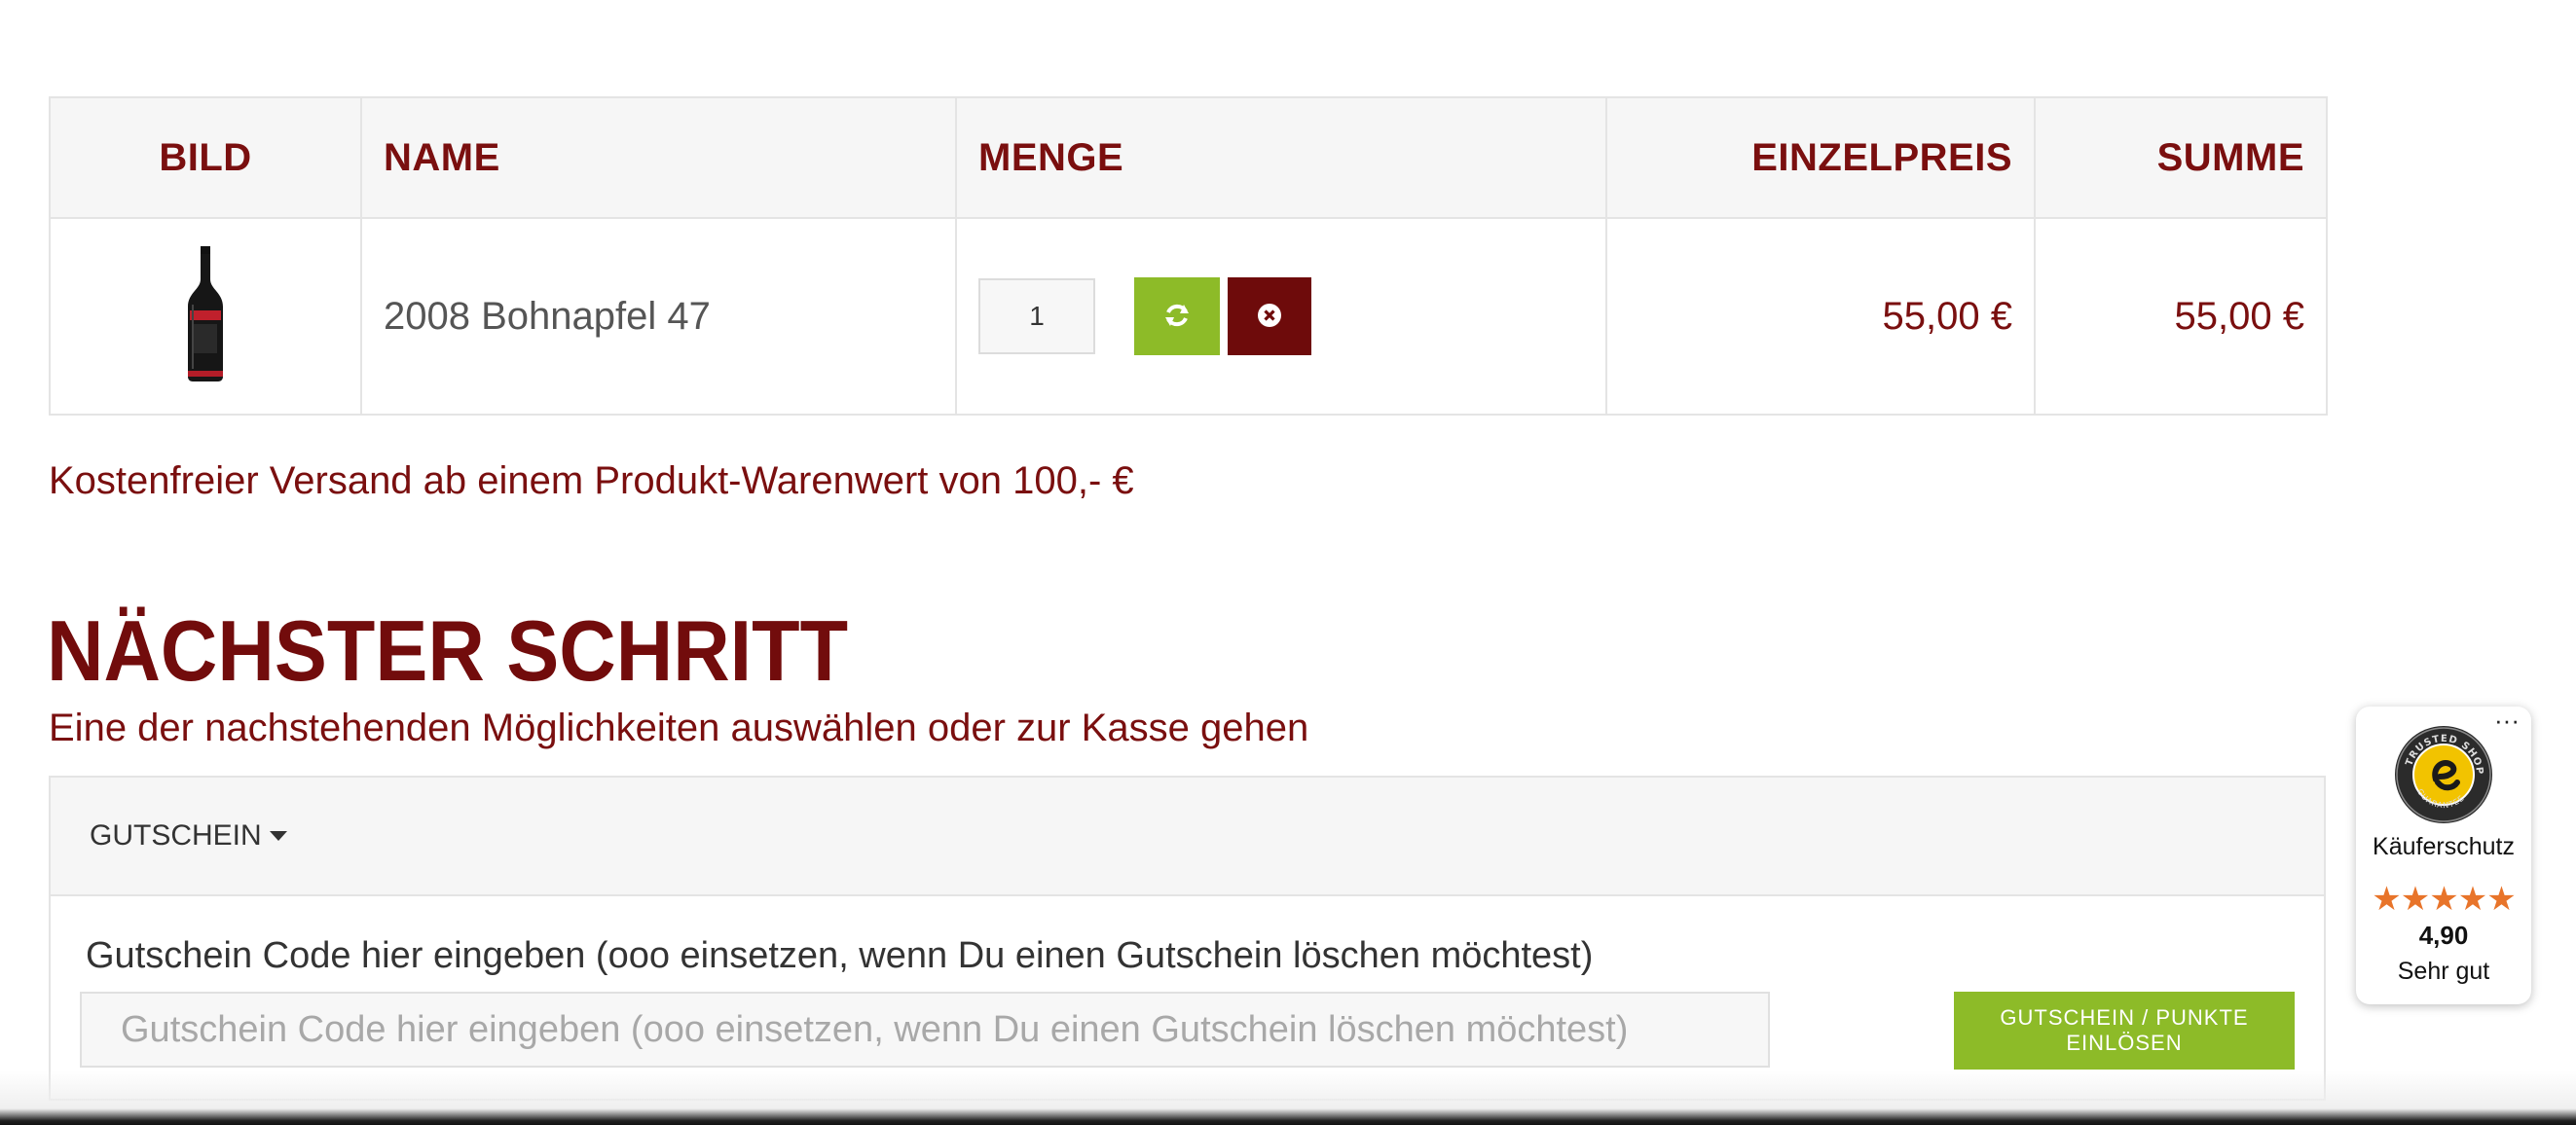  What do you see at coordinates (278, 836) in the screenshot?
I see `caret-down-icon` at bounding box center [278, 836].